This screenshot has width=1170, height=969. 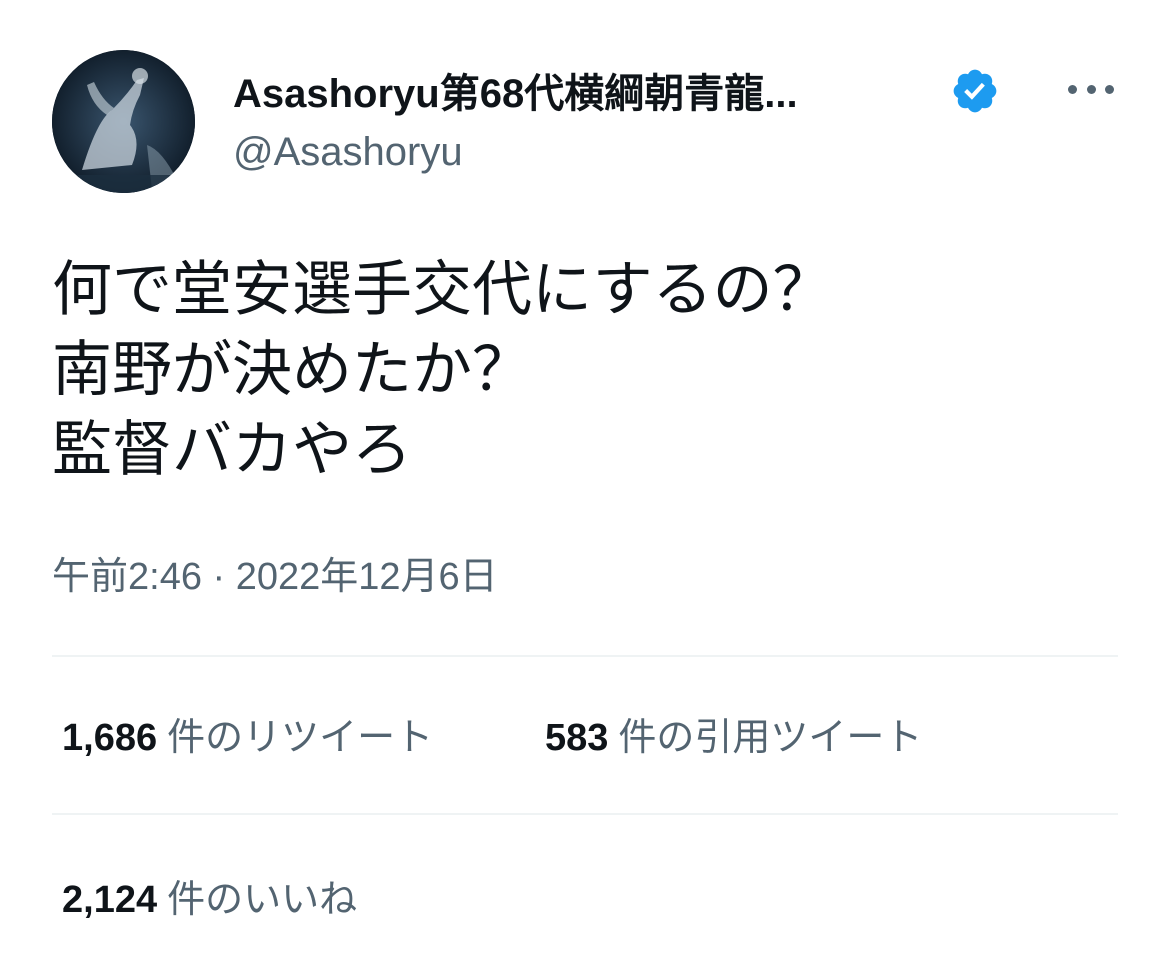 I want to click on quotes-stat: 583 件の引用ツイート, so click(x=733, y=738).